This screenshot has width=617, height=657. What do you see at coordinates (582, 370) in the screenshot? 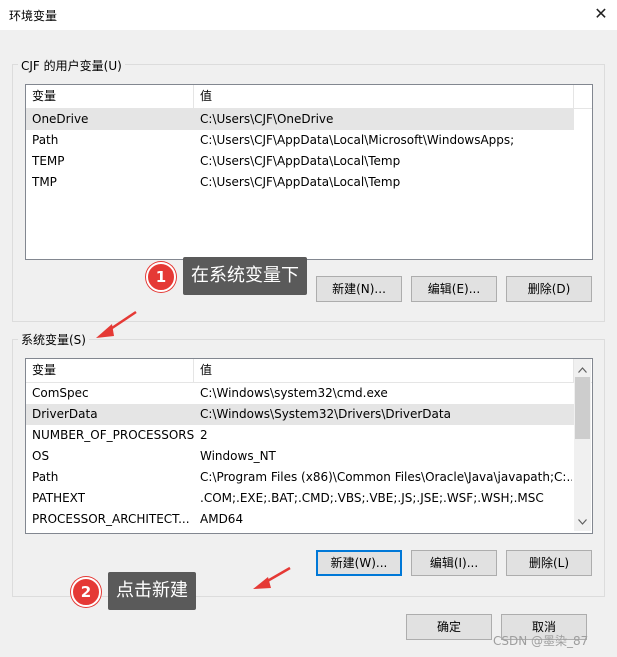
I see `scroll-up-icon` at bounding box center [582, 370].